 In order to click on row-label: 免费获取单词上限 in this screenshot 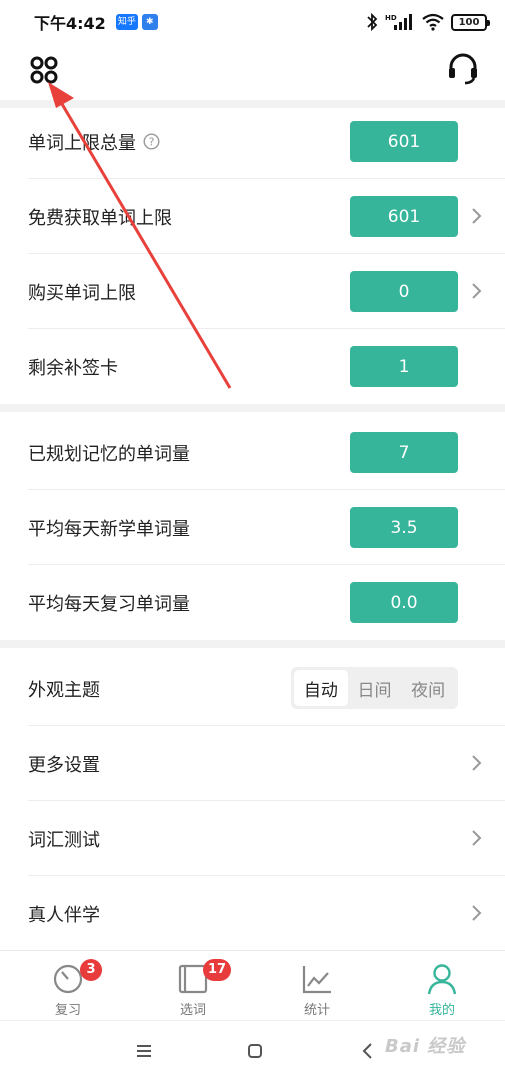, I will do `click(100, 218)`.